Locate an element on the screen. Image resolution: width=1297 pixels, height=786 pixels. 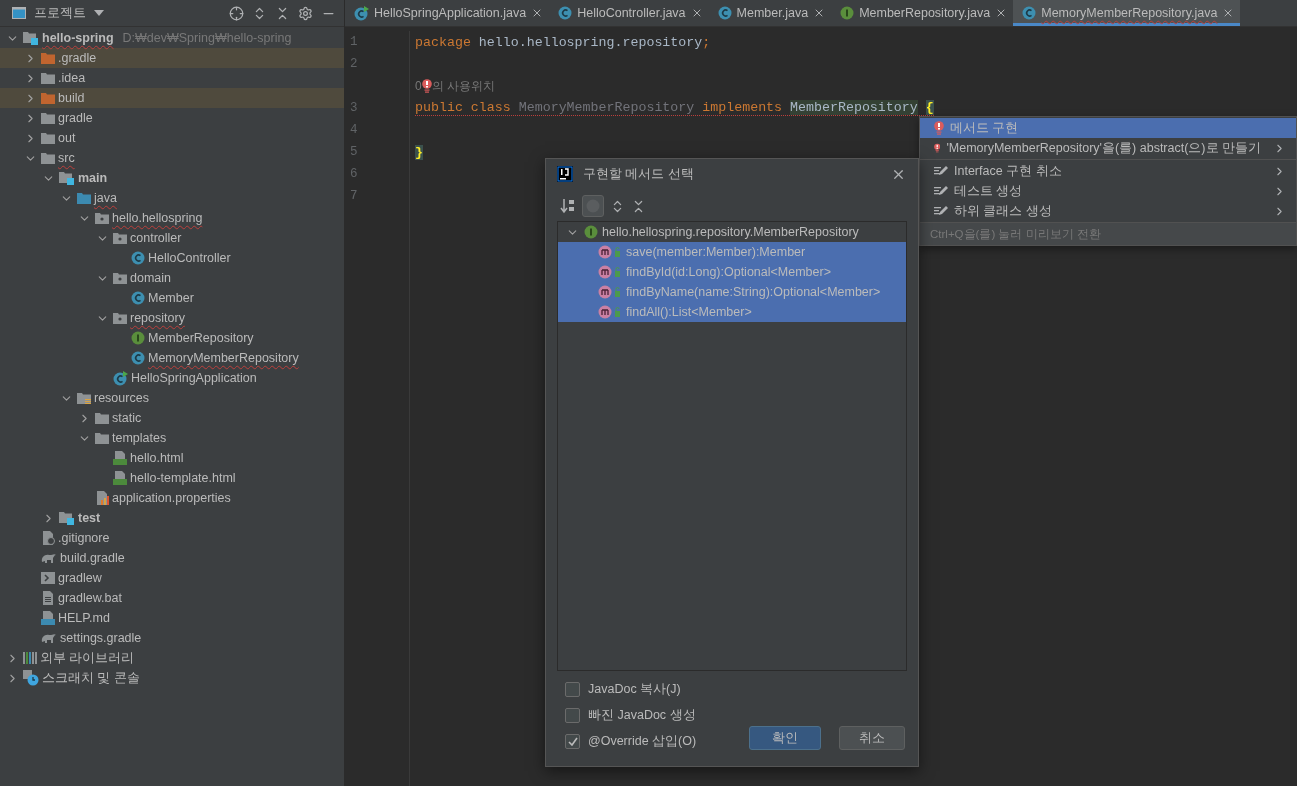
tree-item: Member is located at coordinates (172, 298).